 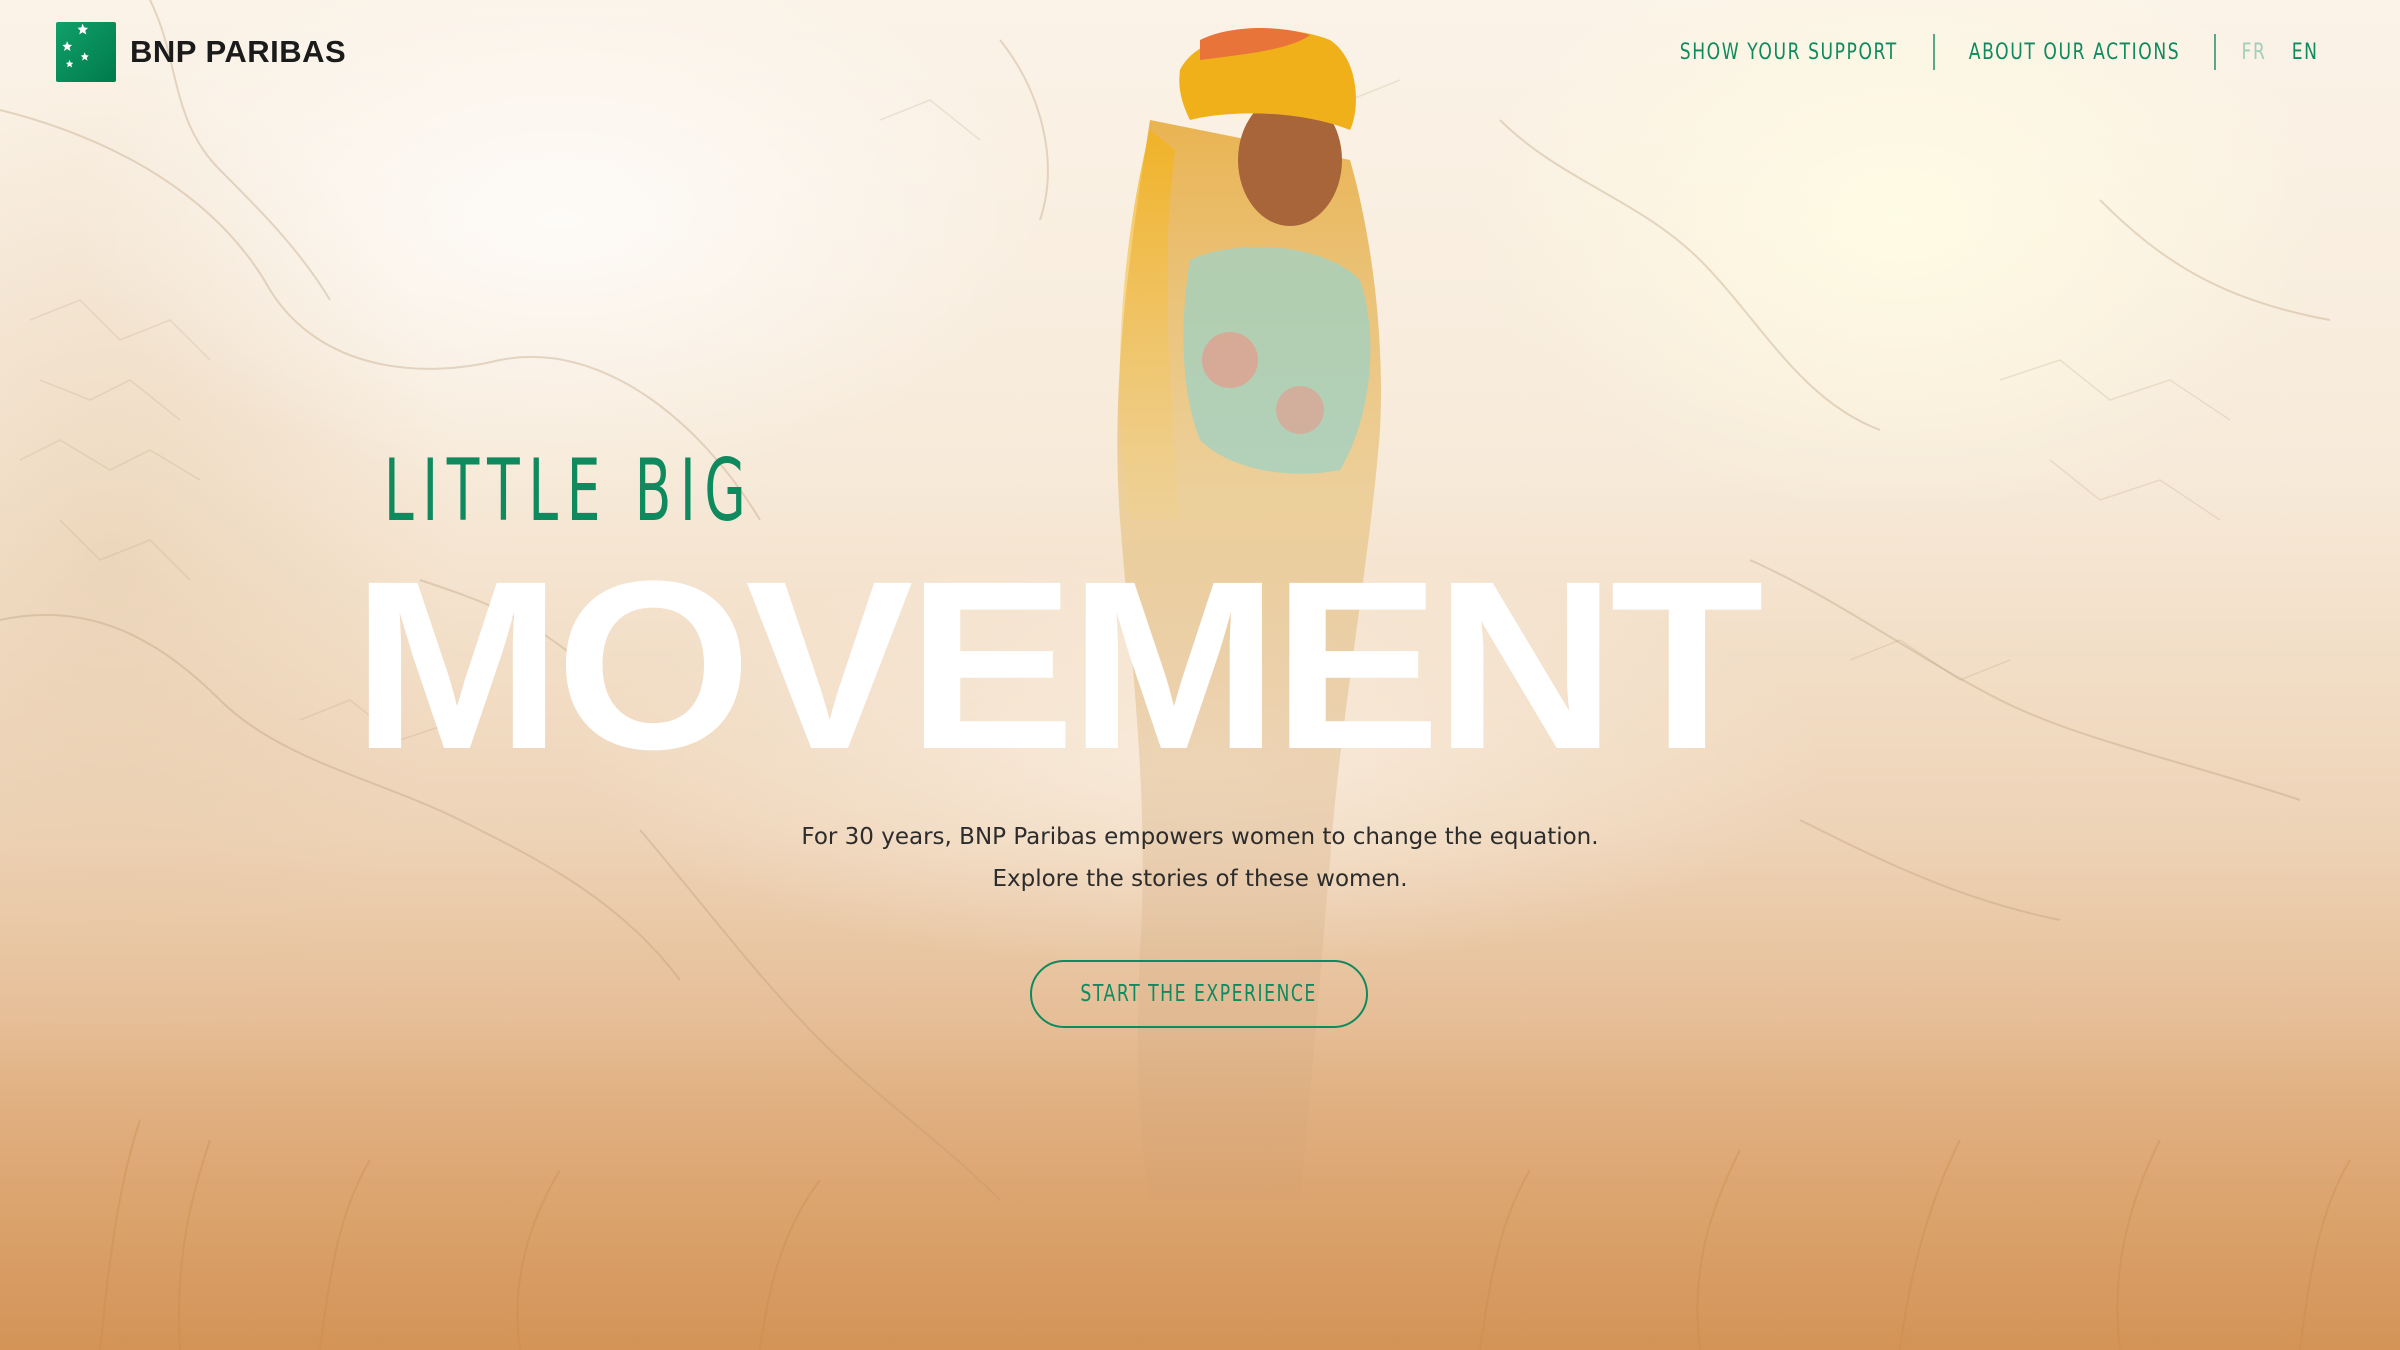 I want to click on nav-show-your-support: SHOW YOUR SUPPORT, so click(x=1789, y=52).